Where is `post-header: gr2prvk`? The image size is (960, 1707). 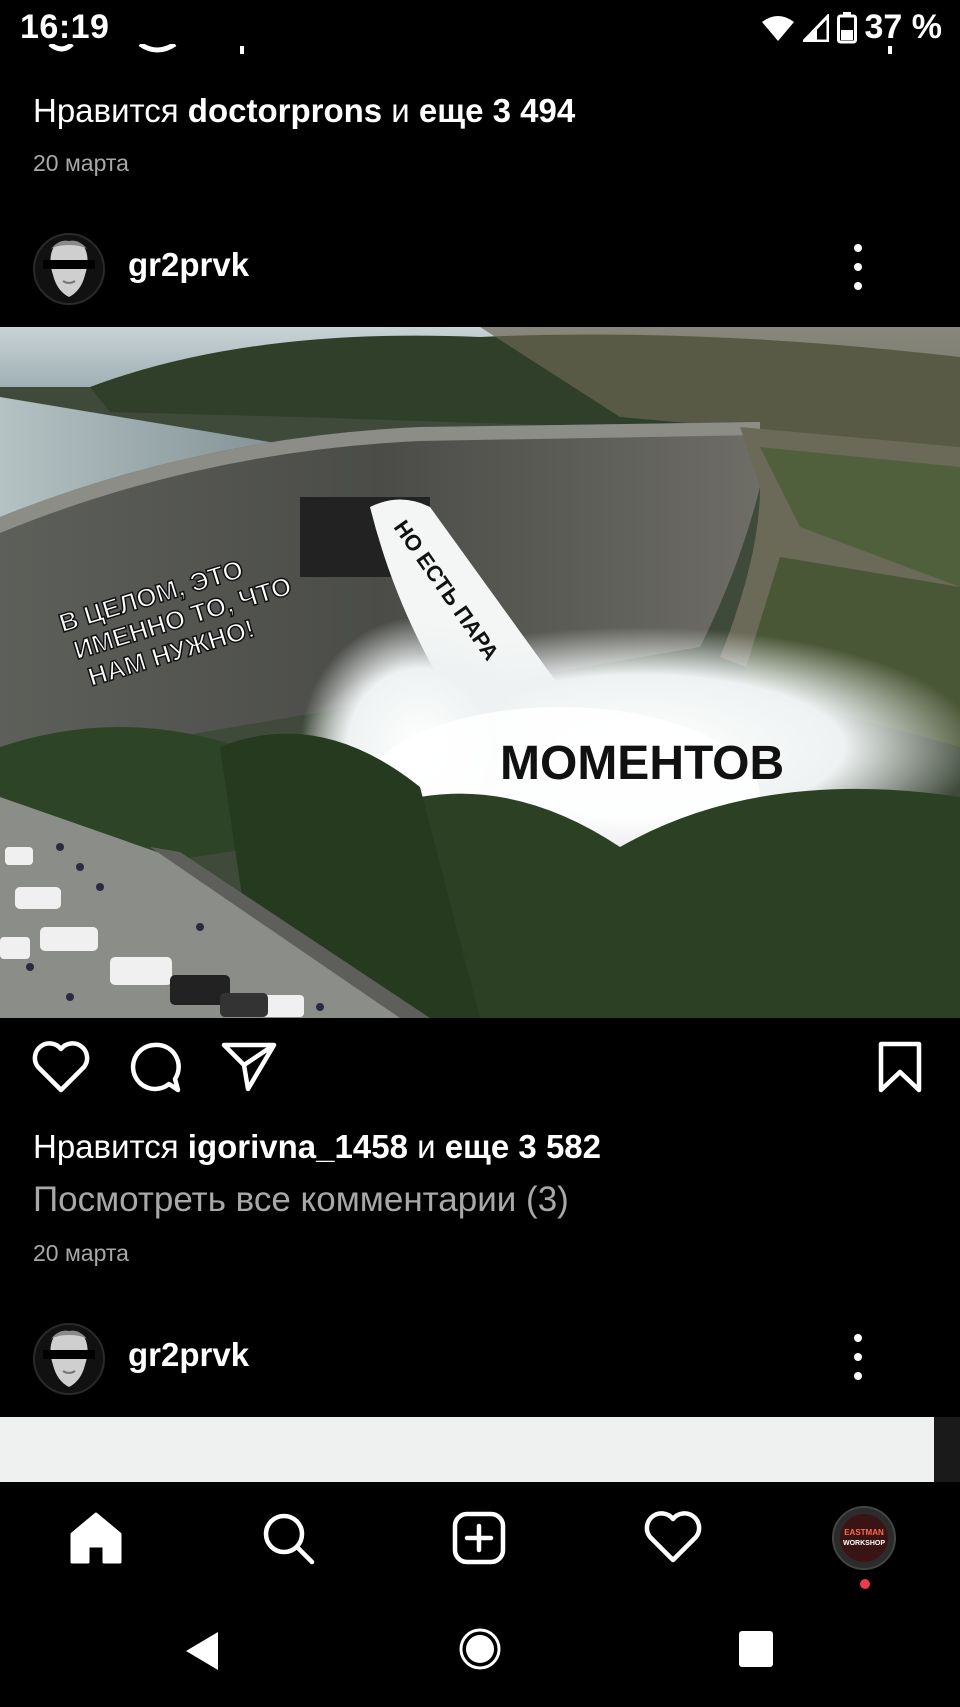 post-header: gr2prvk is located at coordinates (480, 267).